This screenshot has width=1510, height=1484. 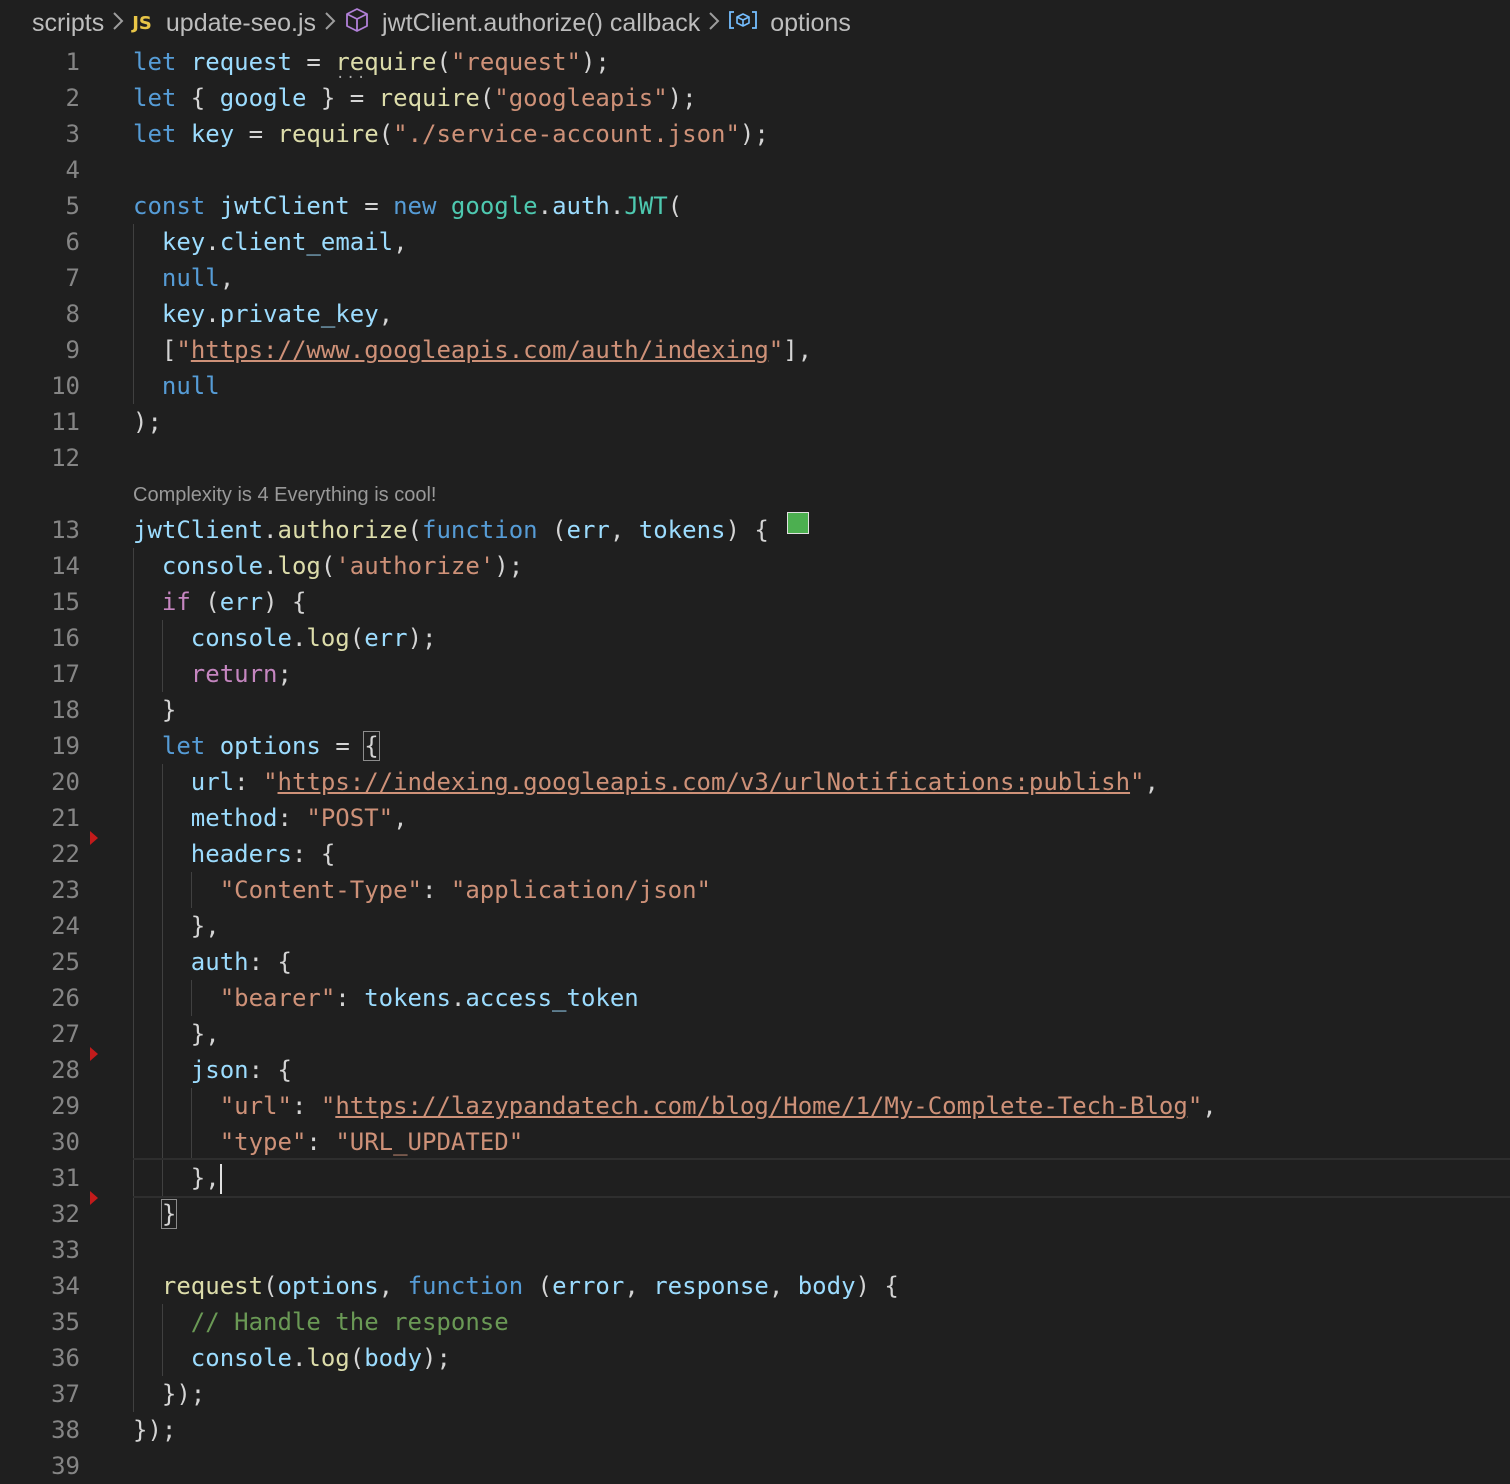 I want to click on code-token: access_token, so click(x=552, y=998).